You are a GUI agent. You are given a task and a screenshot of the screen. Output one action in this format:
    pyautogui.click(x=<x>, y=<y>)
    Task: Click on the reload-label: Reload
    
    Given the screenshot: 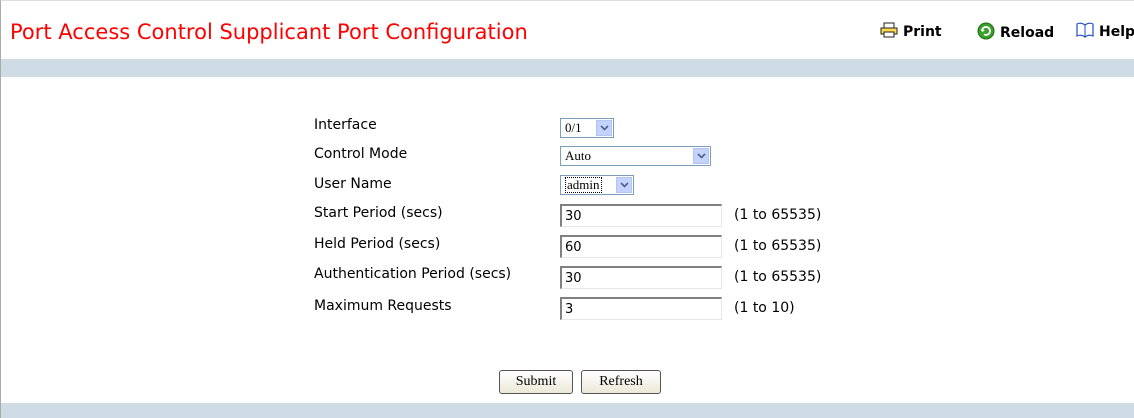 What is the action you would take?
    pyautogui.click(x=1027, y=33)
    